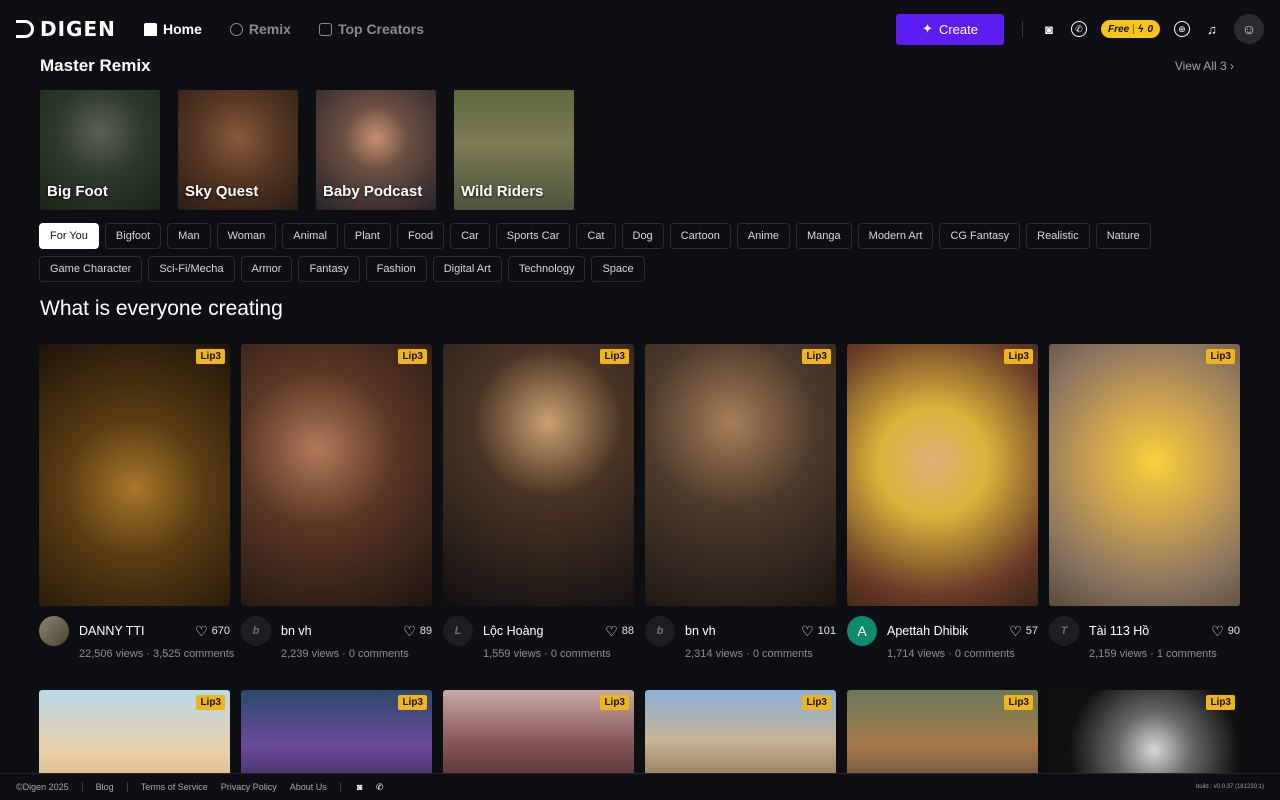 This screenshot has width=1280, height=800. What do you see at coordinates (862, 631) in the screenshot?
I see `creator-avatar: A` at bounding box center [862, 631].